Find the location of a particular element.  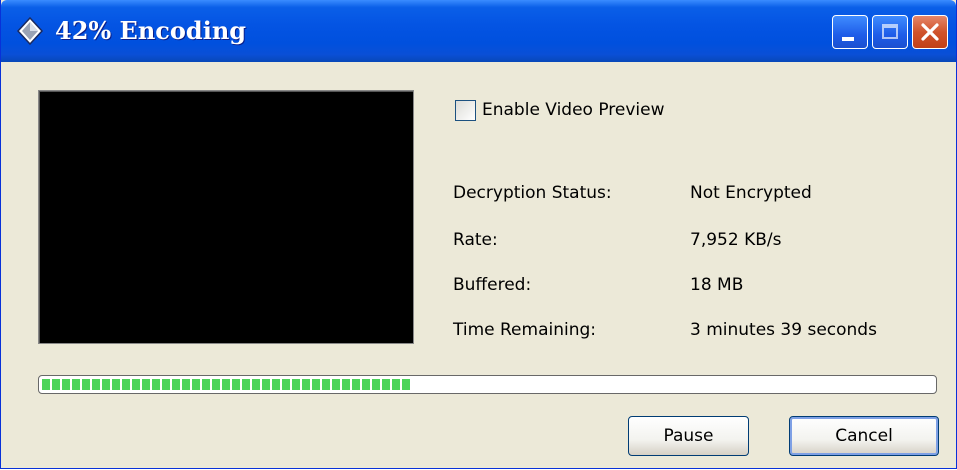

window-title: 42% Encoding is located at coordinates (151, 30).